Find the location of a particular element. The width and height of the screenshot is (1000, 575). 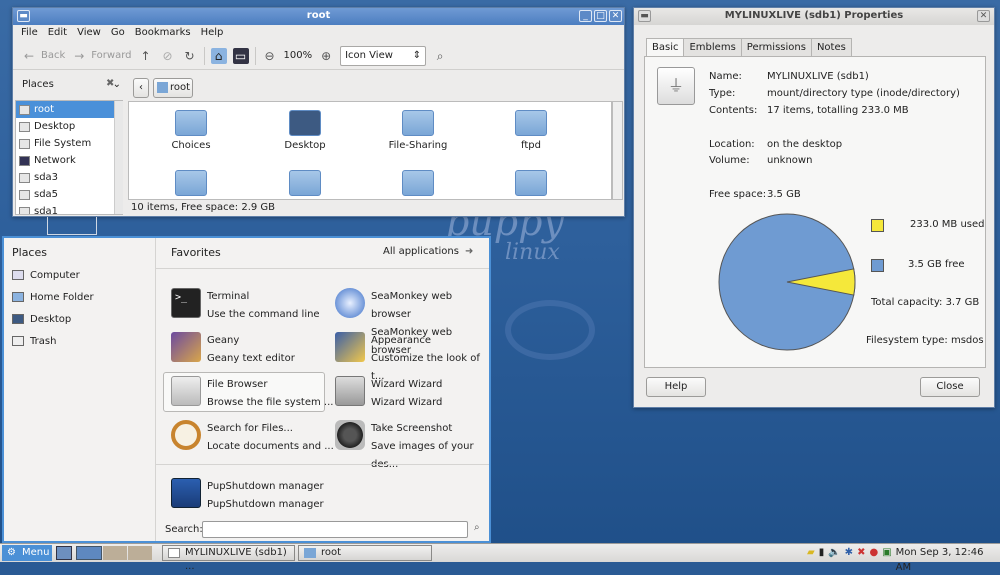

back-button: ← Back is located at coordinates (43, 56).